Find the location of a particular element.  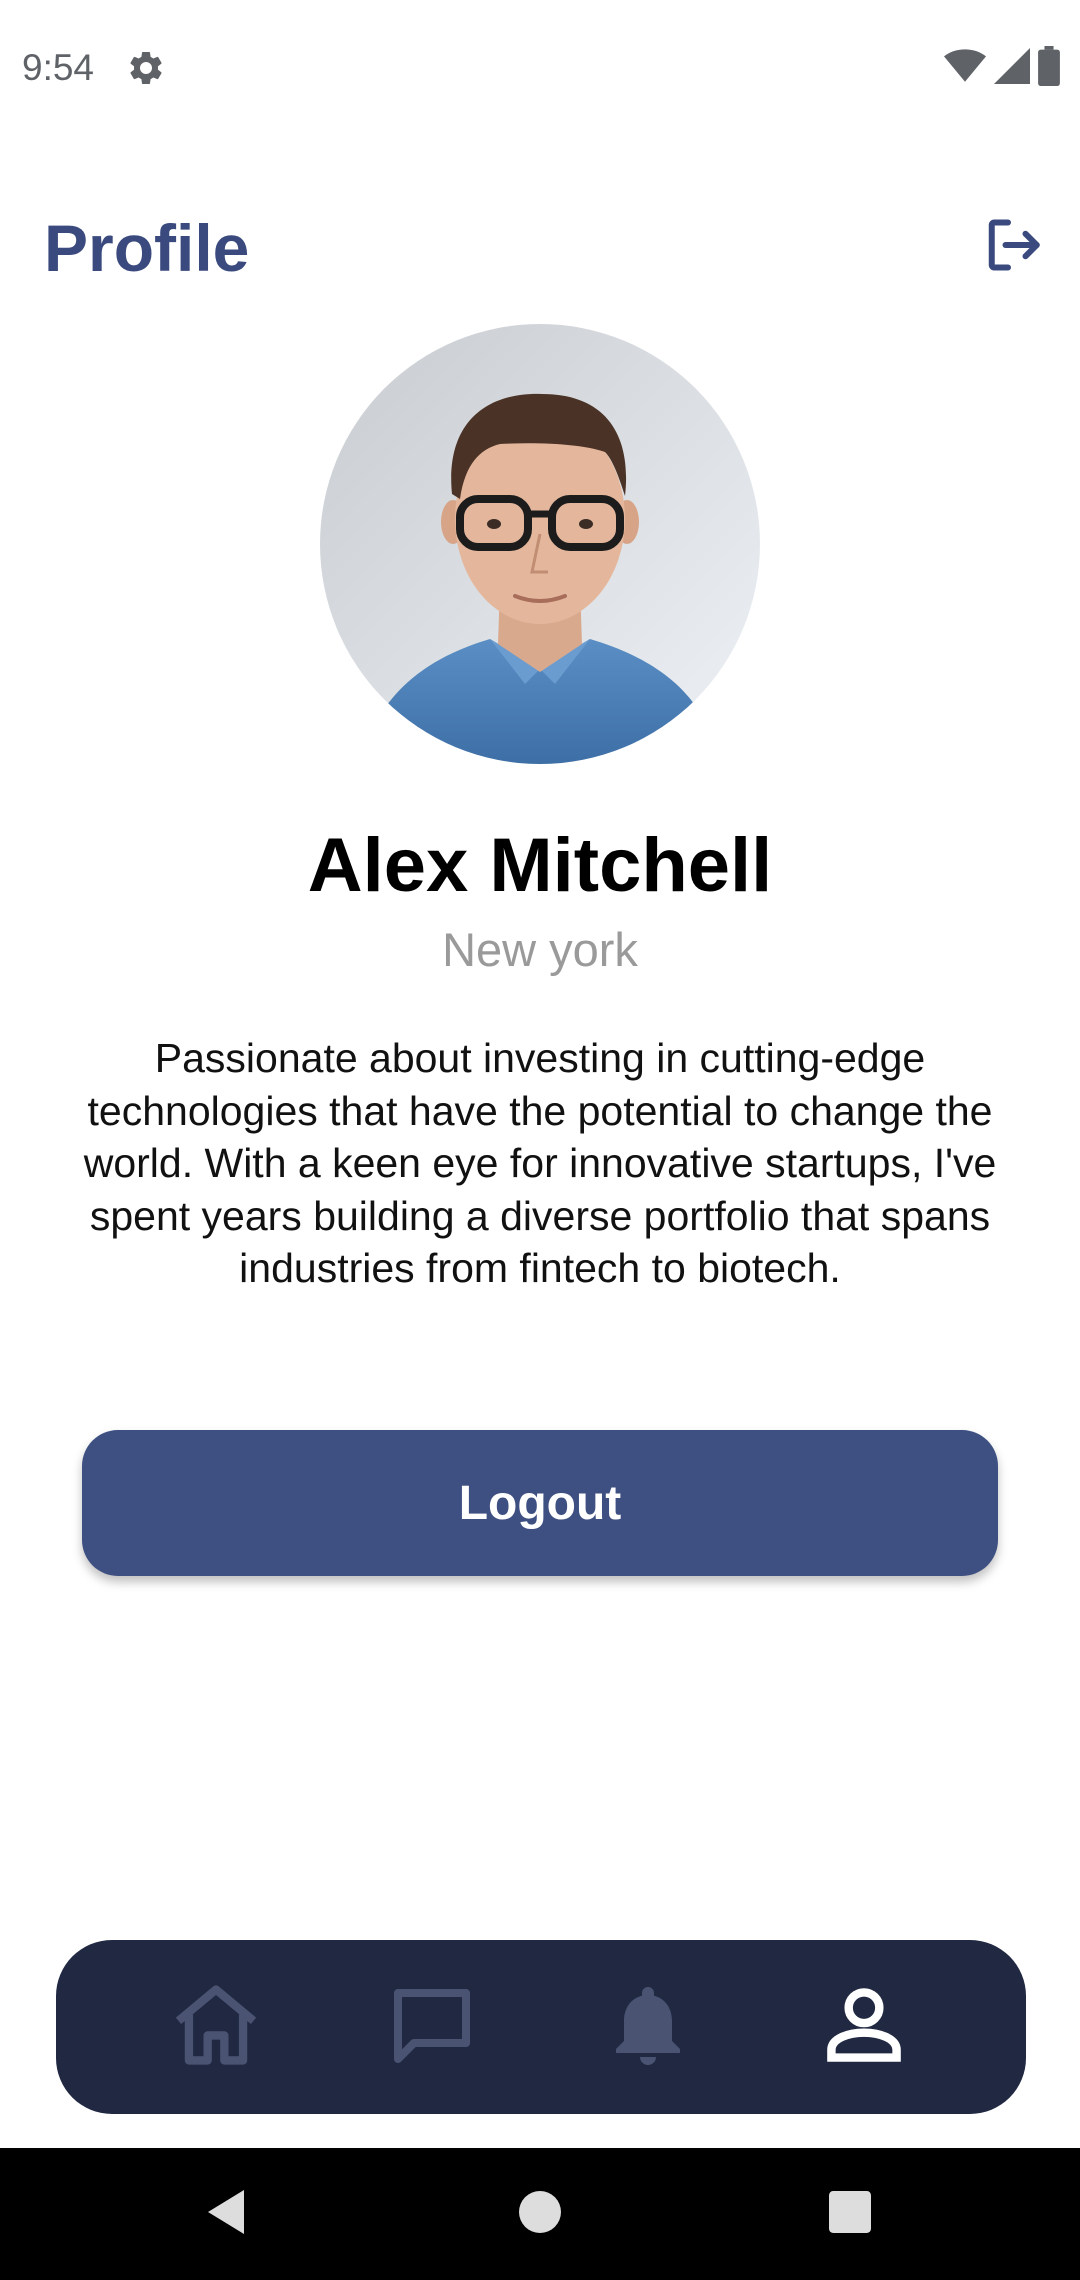

logout-icon-button is located at coordinates (1013, 247).